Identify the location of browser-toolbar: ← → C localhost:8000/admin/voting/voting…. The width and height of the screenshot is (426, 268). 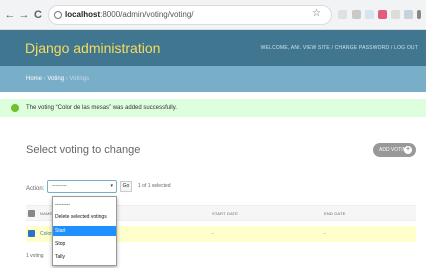
(213, 15).